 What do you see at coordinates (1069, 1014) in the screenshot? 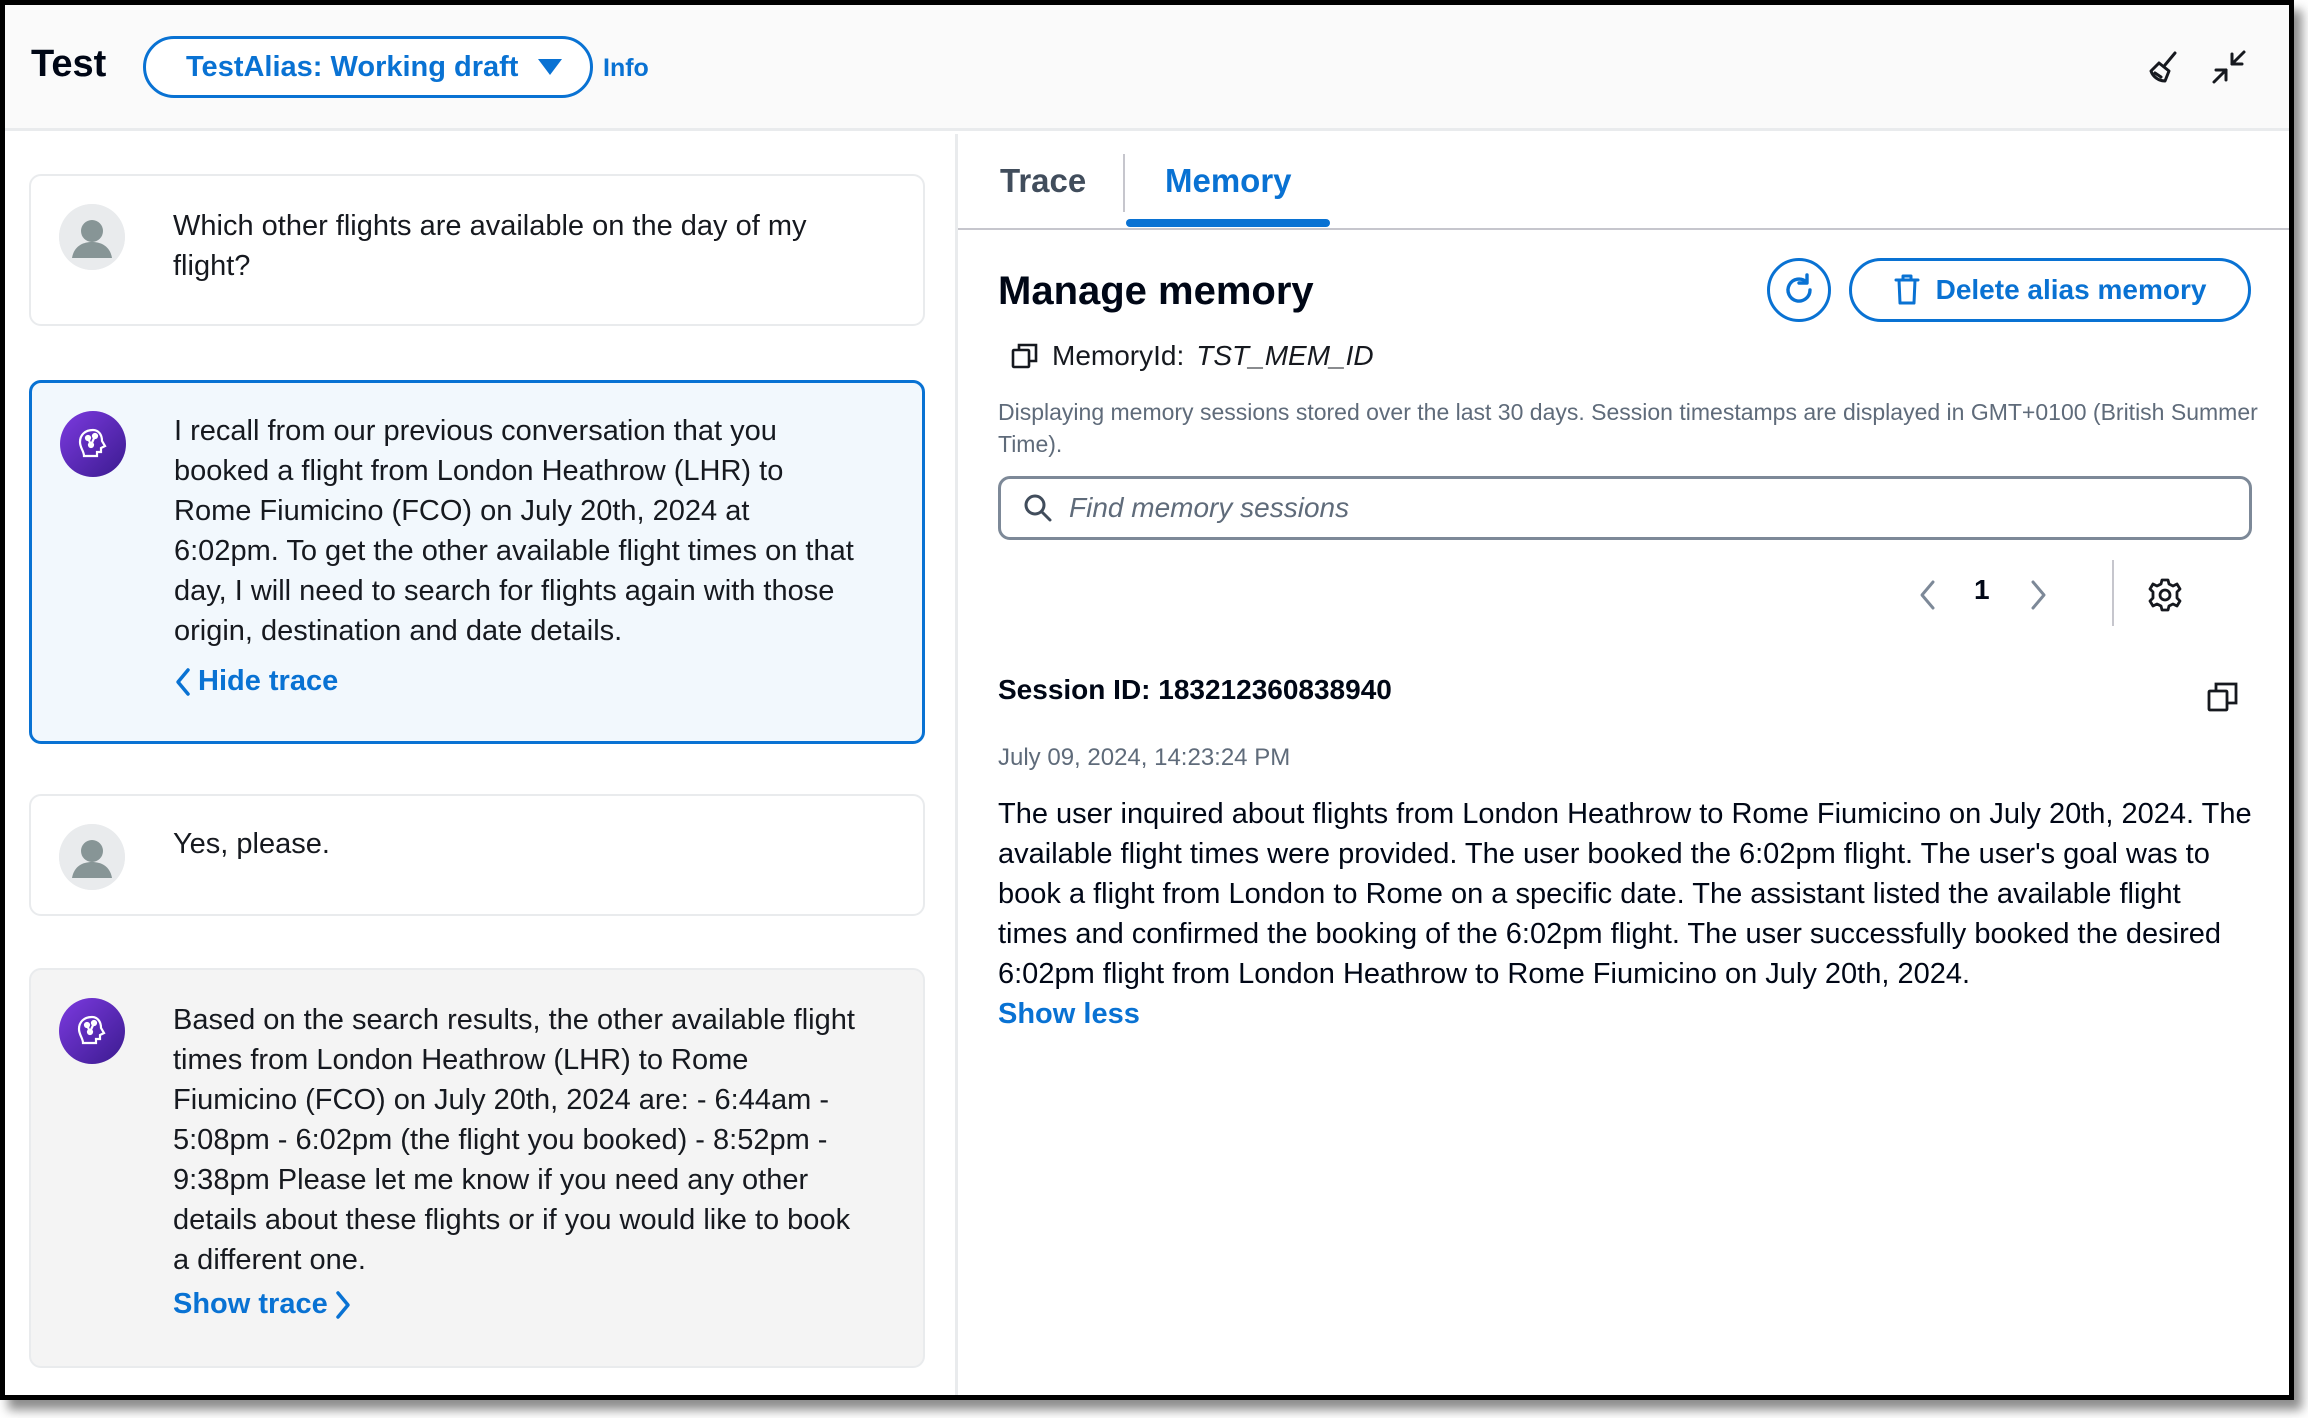
I see `show-less-link: Show less` at bounding box center [1069, 1014].